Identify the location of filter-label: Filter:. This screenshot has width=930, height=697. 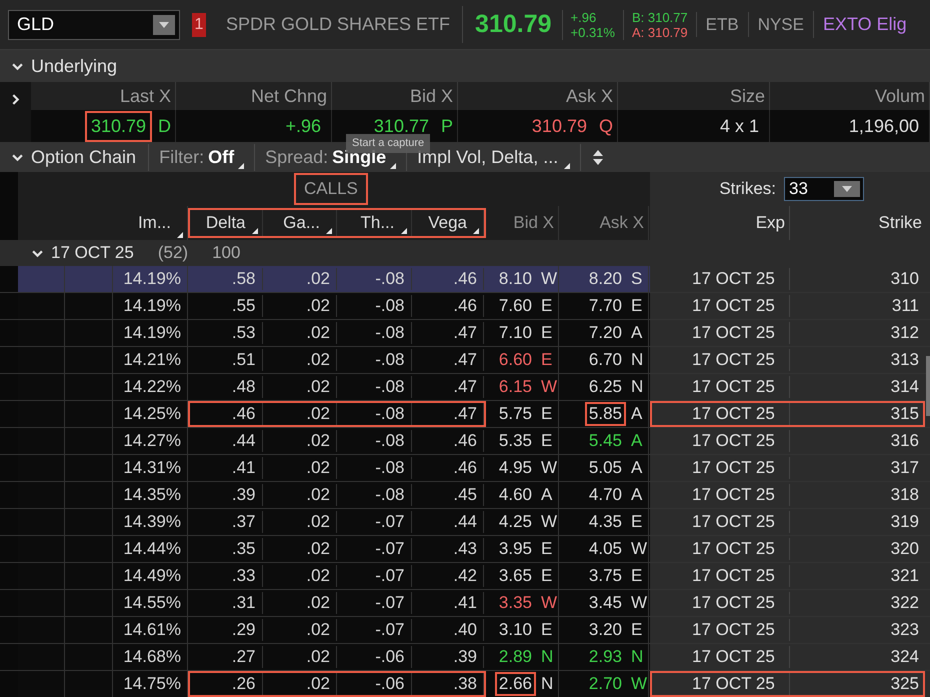
(181, 157).